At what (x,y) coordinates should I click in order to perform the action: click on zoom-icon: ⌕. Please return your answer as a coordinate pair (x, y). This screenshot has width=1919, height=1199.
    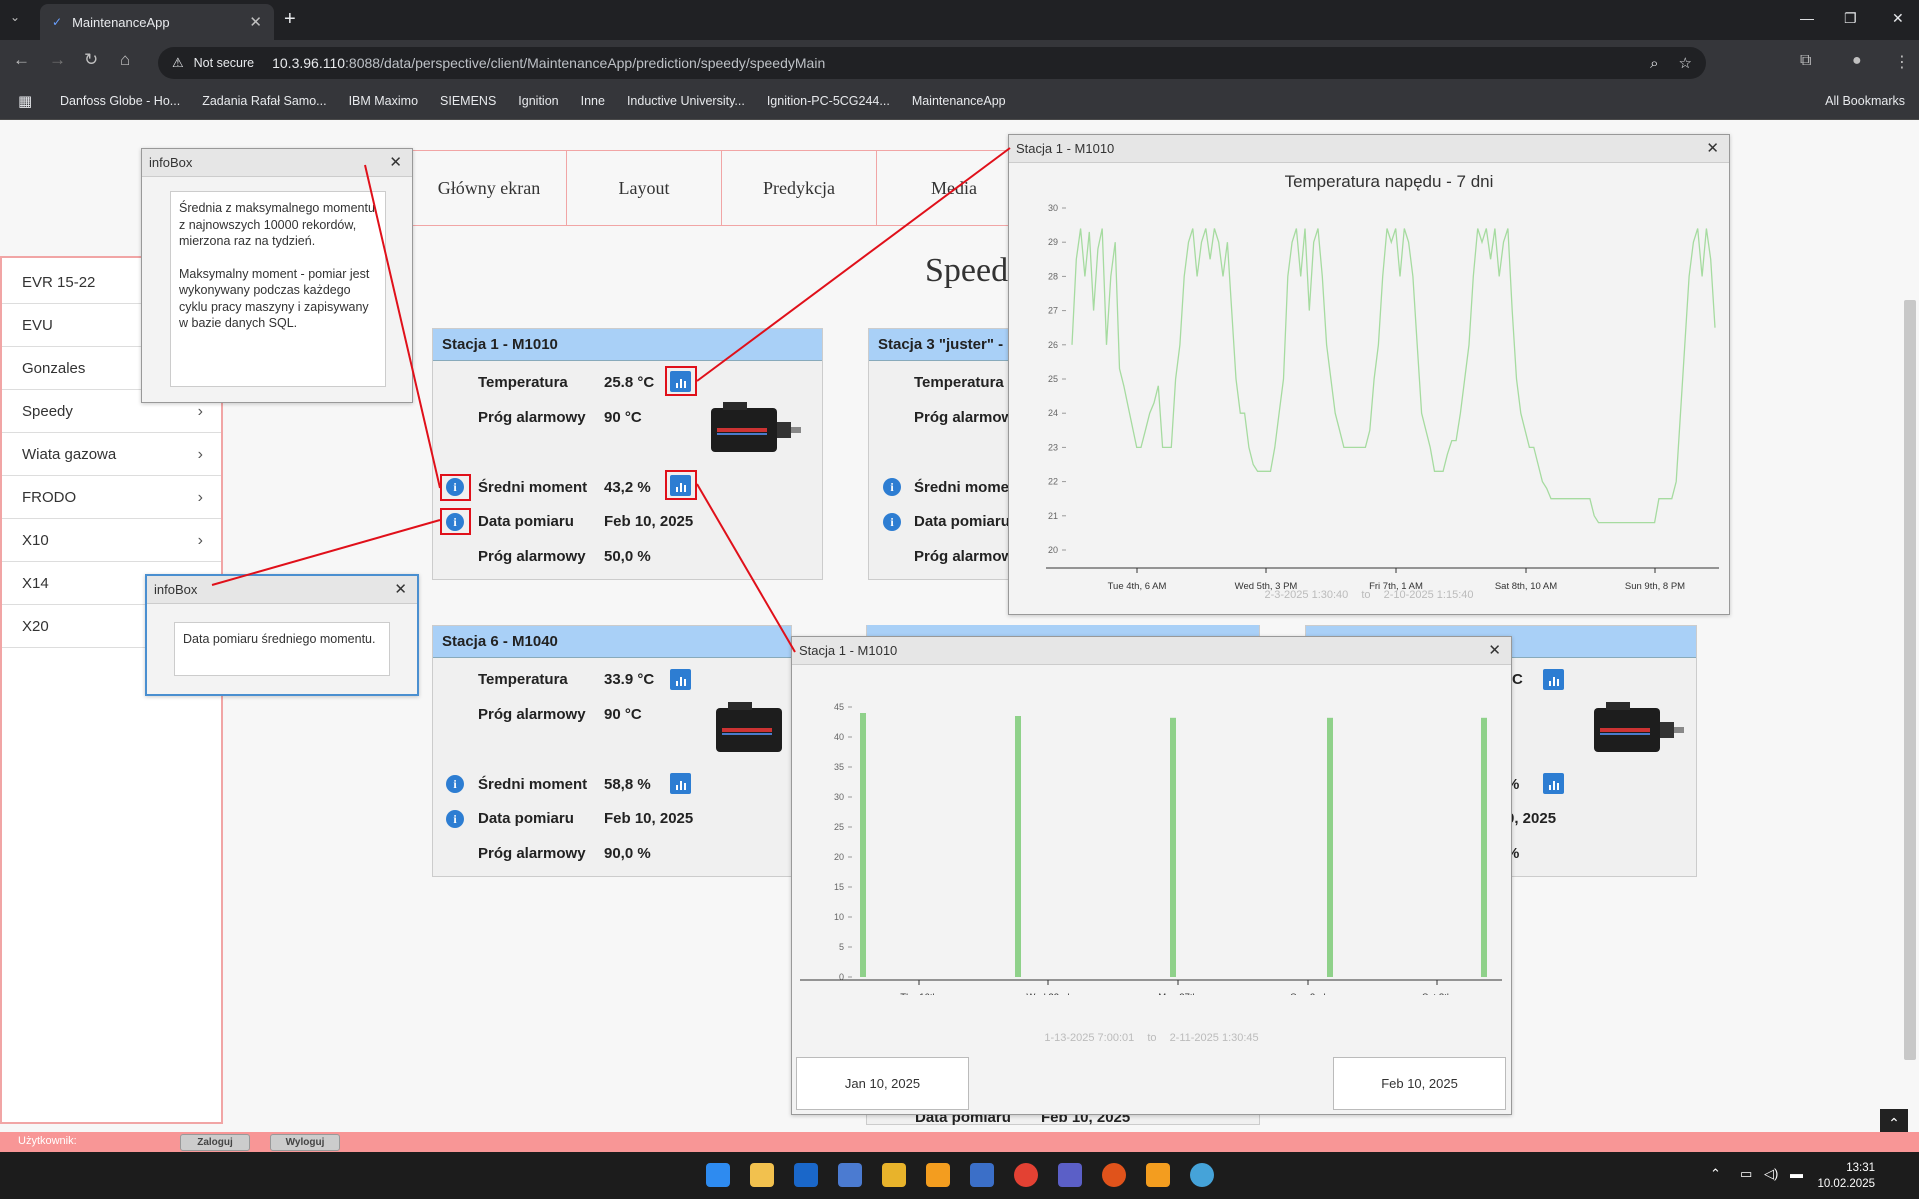
    Looking at the image, I should click on (1654, 63).